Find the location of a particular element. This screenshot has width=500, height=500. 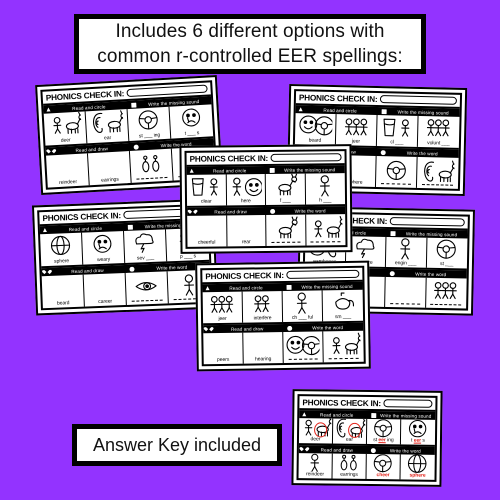

worksheet-question-cell: weary is located at coordinates (104, 248).